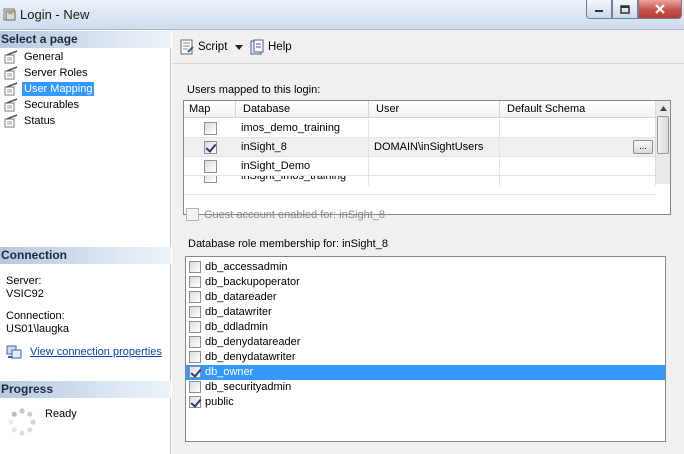 Image resolution: width=684 pixels, height=454 pixels. What do you see at coordinates (295, 214) in the screenshot?
I see `guest-account-label: Guest account enabled for: inSight_8` at bounding box center [295, 214].